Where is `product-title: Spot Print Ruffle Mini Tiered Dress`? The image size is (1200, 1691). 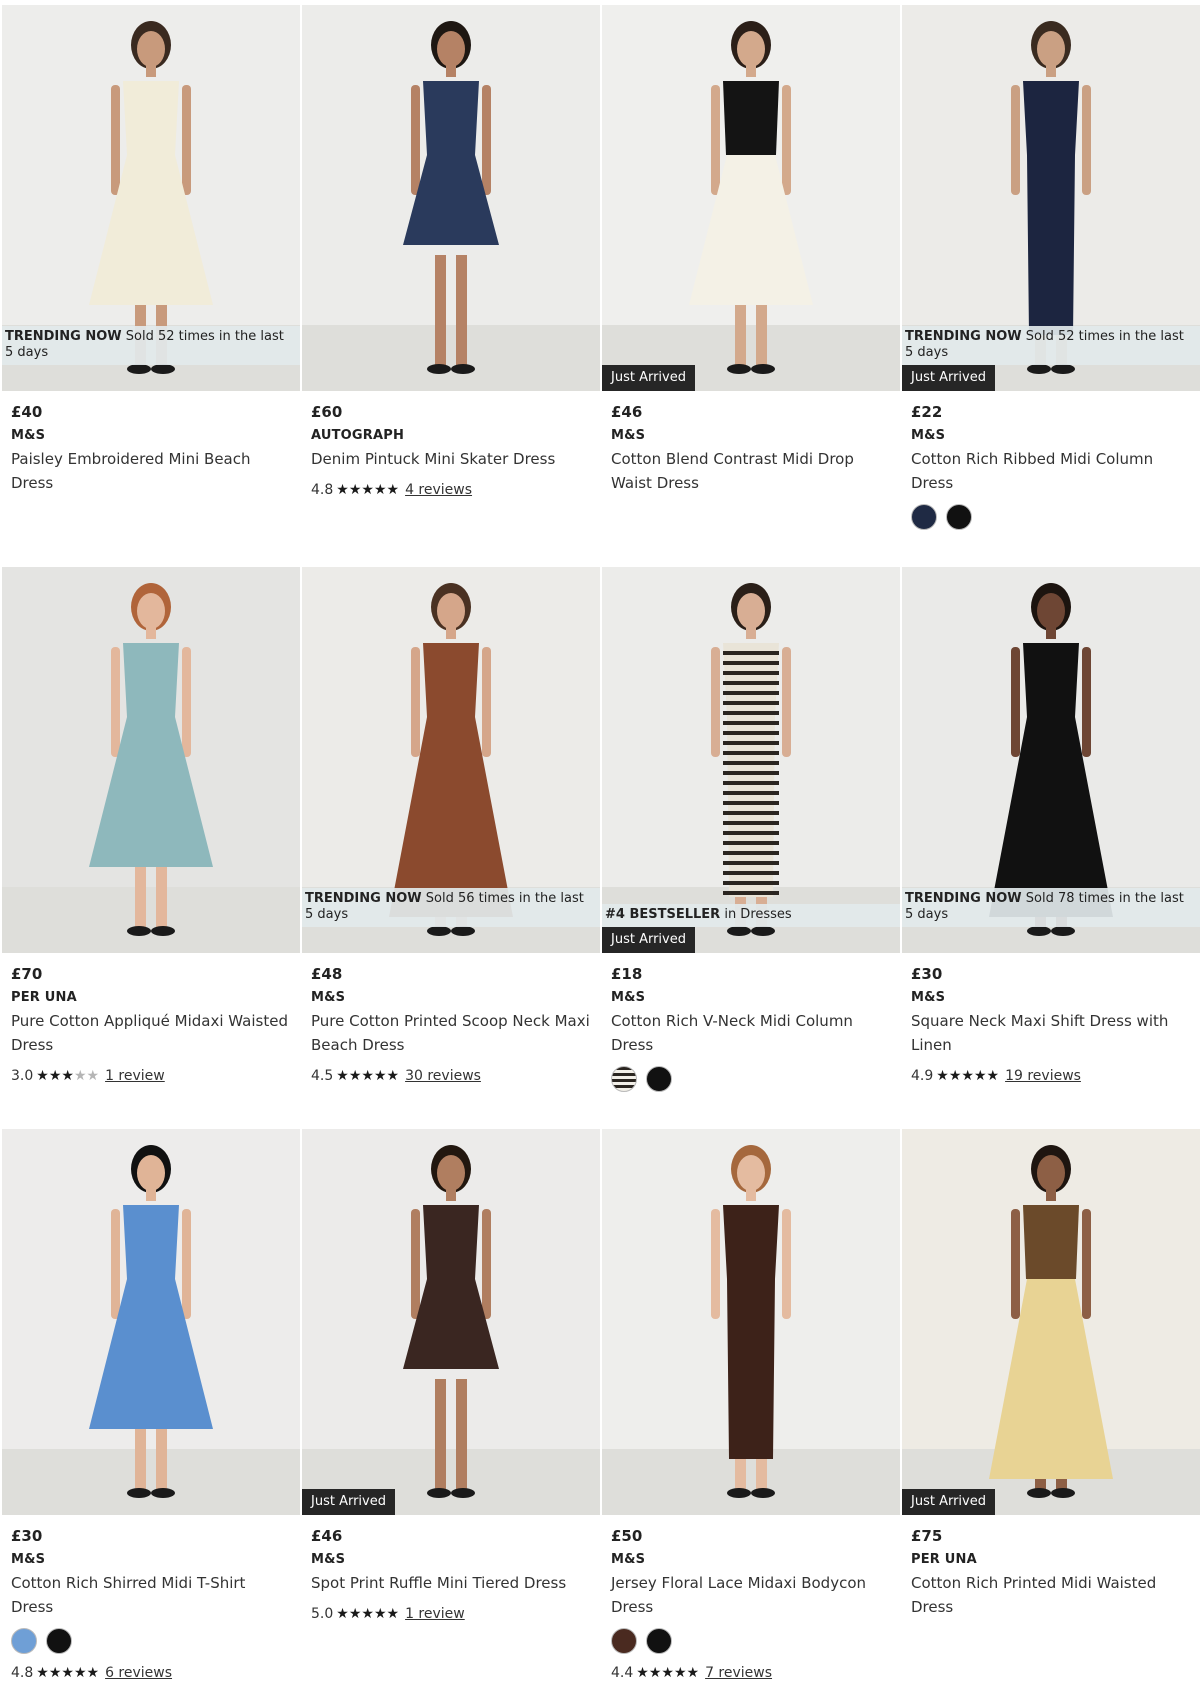 product-title: Spot Print Ruffle Mini Tiered Dress is located at coordinates (451, 1583).